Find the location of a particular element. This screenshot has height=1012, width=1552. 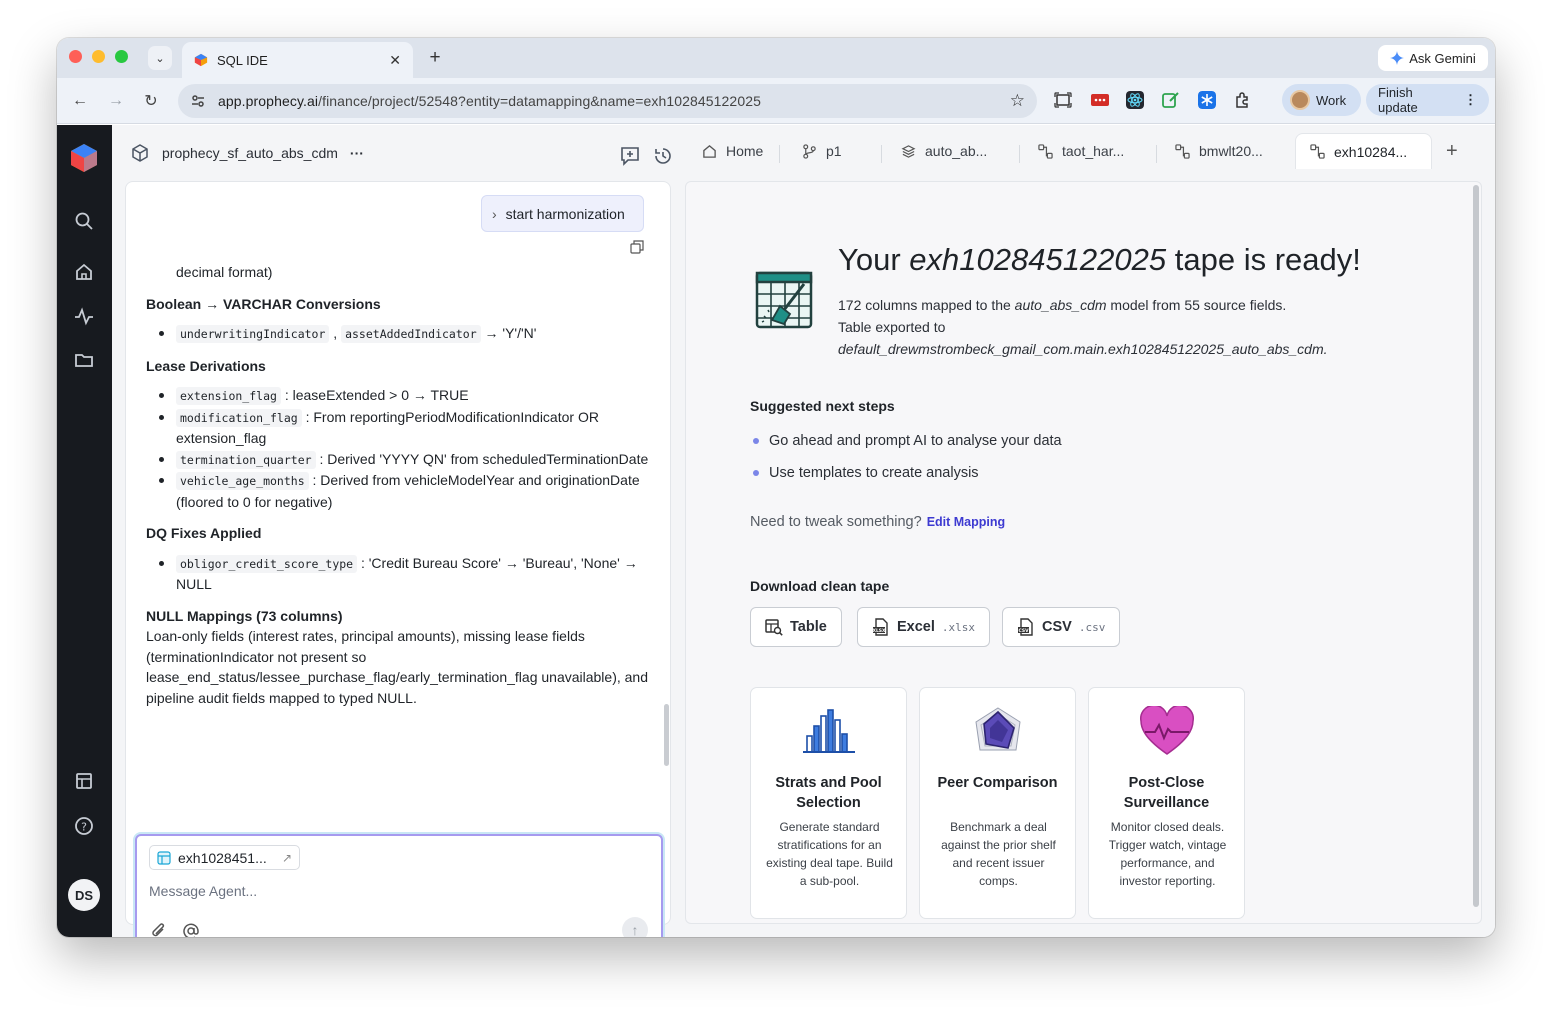

kebab-menu-icon: ⋮ is located at coordinates (1470, 99).